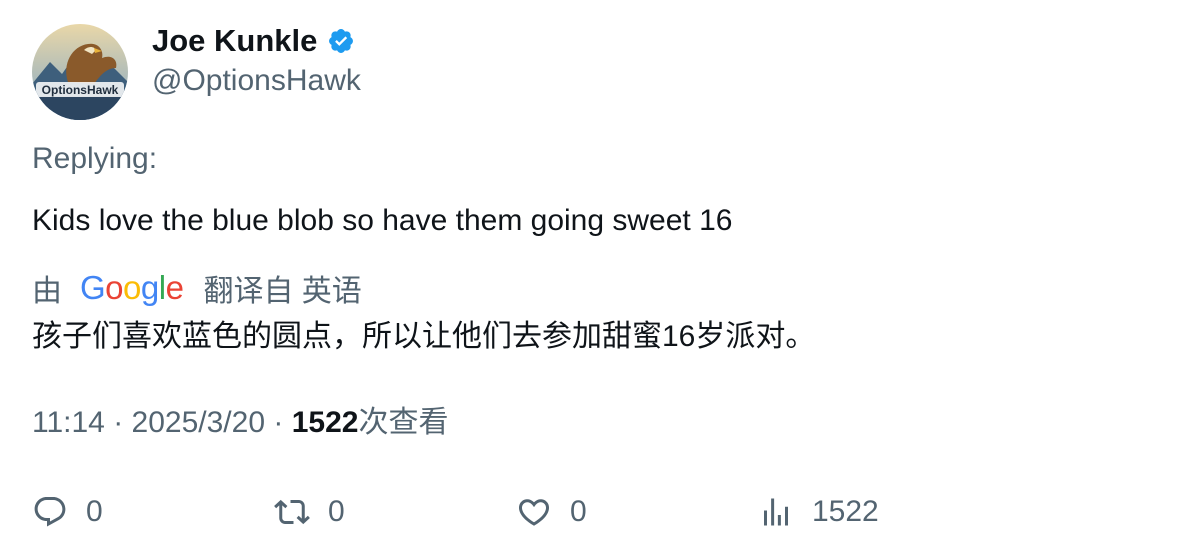 Image resolution: width=1196 pixels, height=558 pixels. Describe the element at coordinates (68, 422) in the screenshot. I see `tweet-time: 11:14` at that location.